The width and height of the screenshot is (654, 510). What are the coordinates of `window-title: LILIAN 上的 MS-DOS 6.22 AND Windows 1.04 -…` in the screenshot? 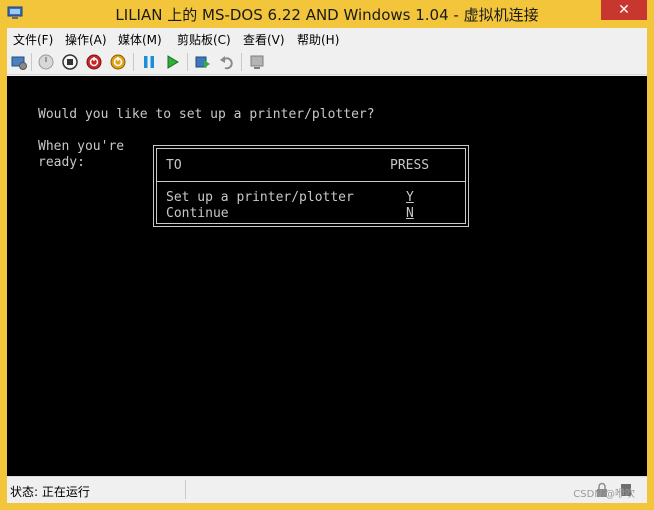 It's located at (327, 15).